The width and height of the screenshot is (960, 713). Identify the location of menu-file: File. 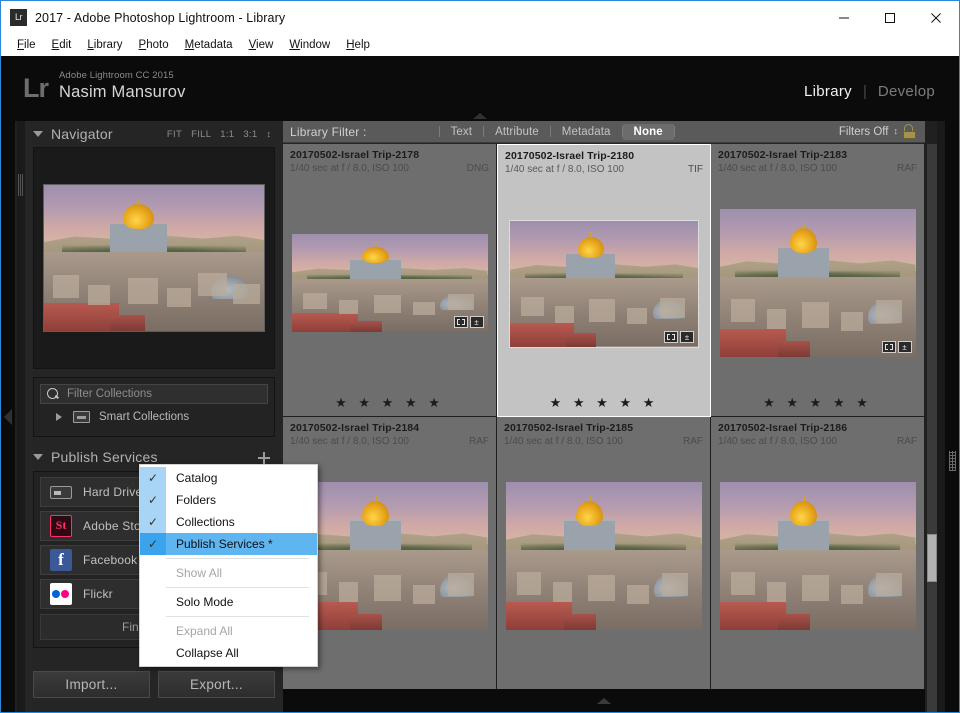
(26, 45).